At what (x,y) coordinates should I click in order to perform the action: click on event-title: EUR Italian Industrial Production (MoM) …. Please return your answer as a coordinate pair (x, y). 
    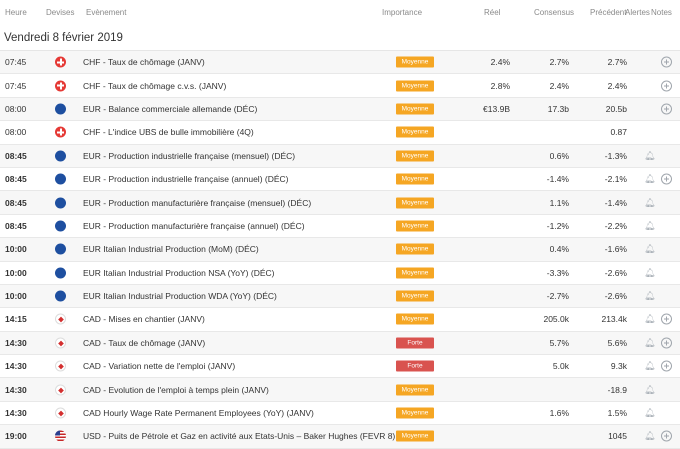
    Looking at the image, I should click on (171, 249).